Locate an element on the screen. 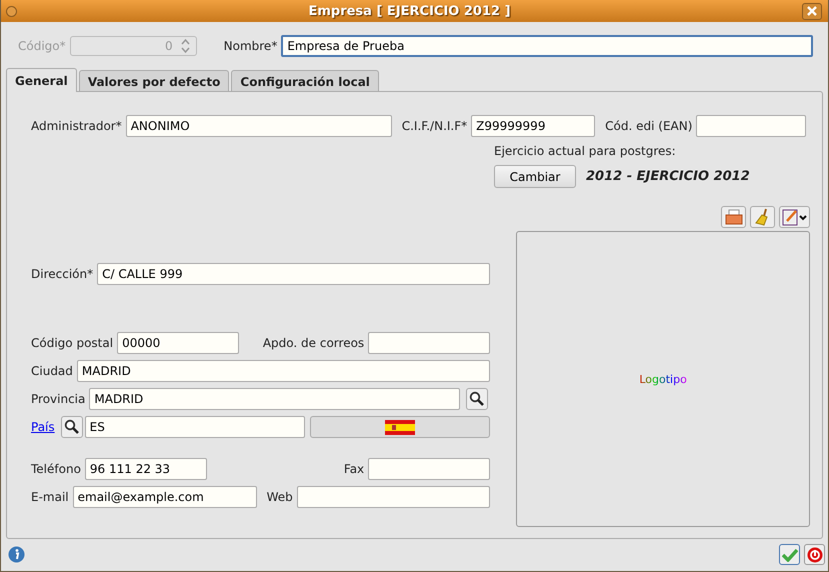  spinner-arrows-icon is located at coordinates (185, 46).